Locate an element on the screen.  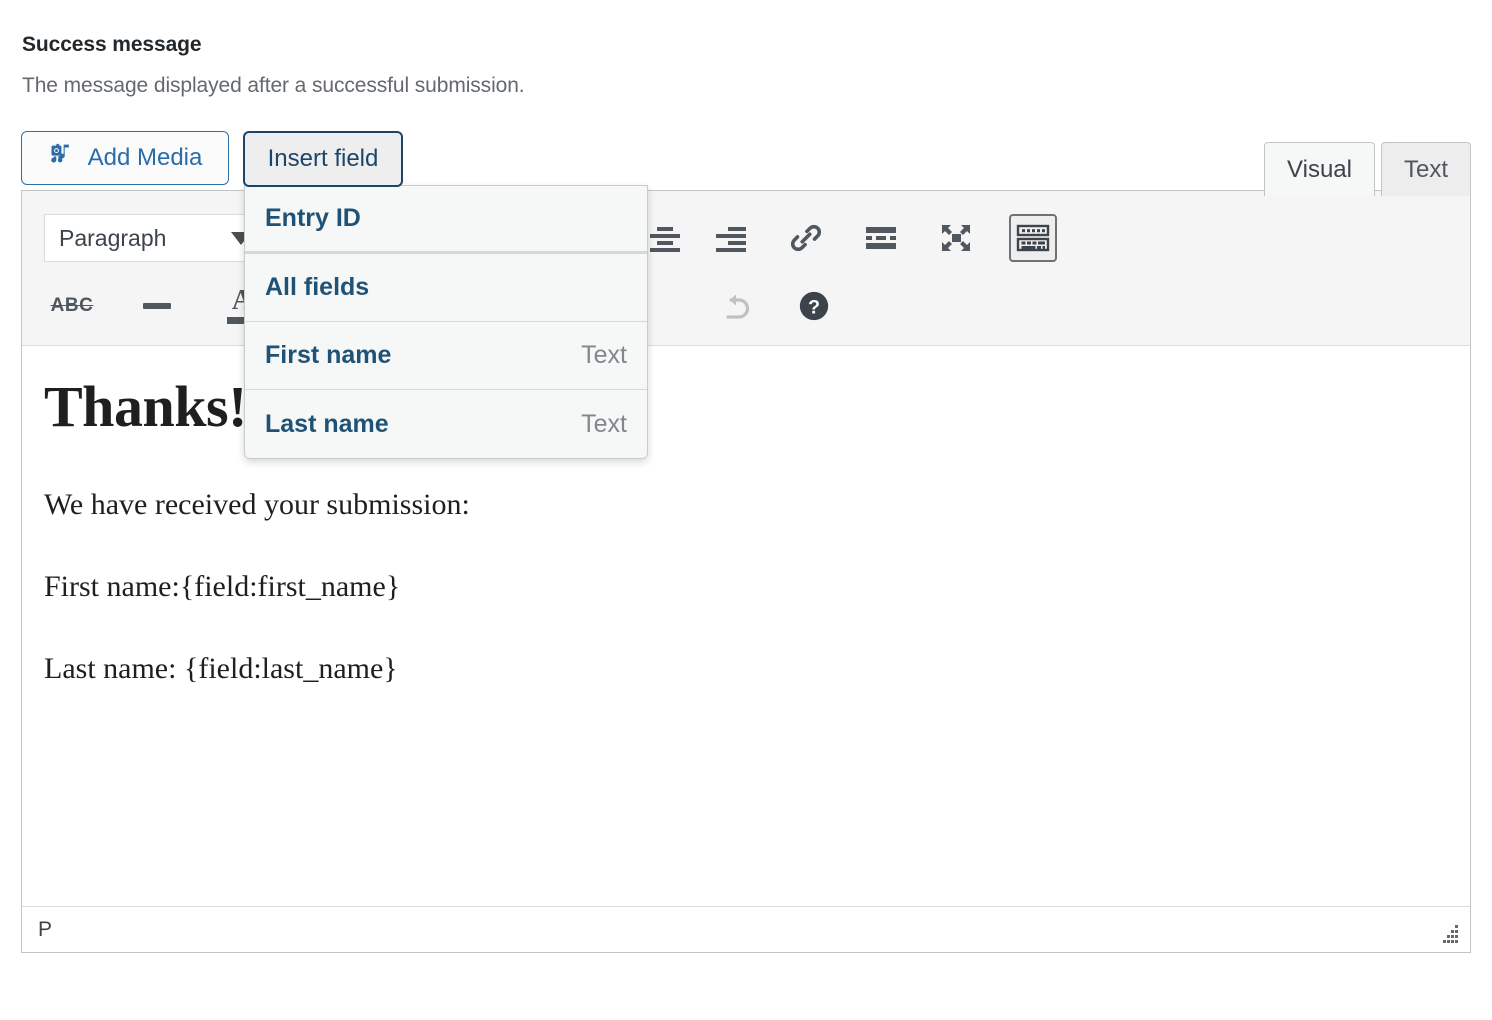
distraction-free-icon is located at coordinates (956, 238).